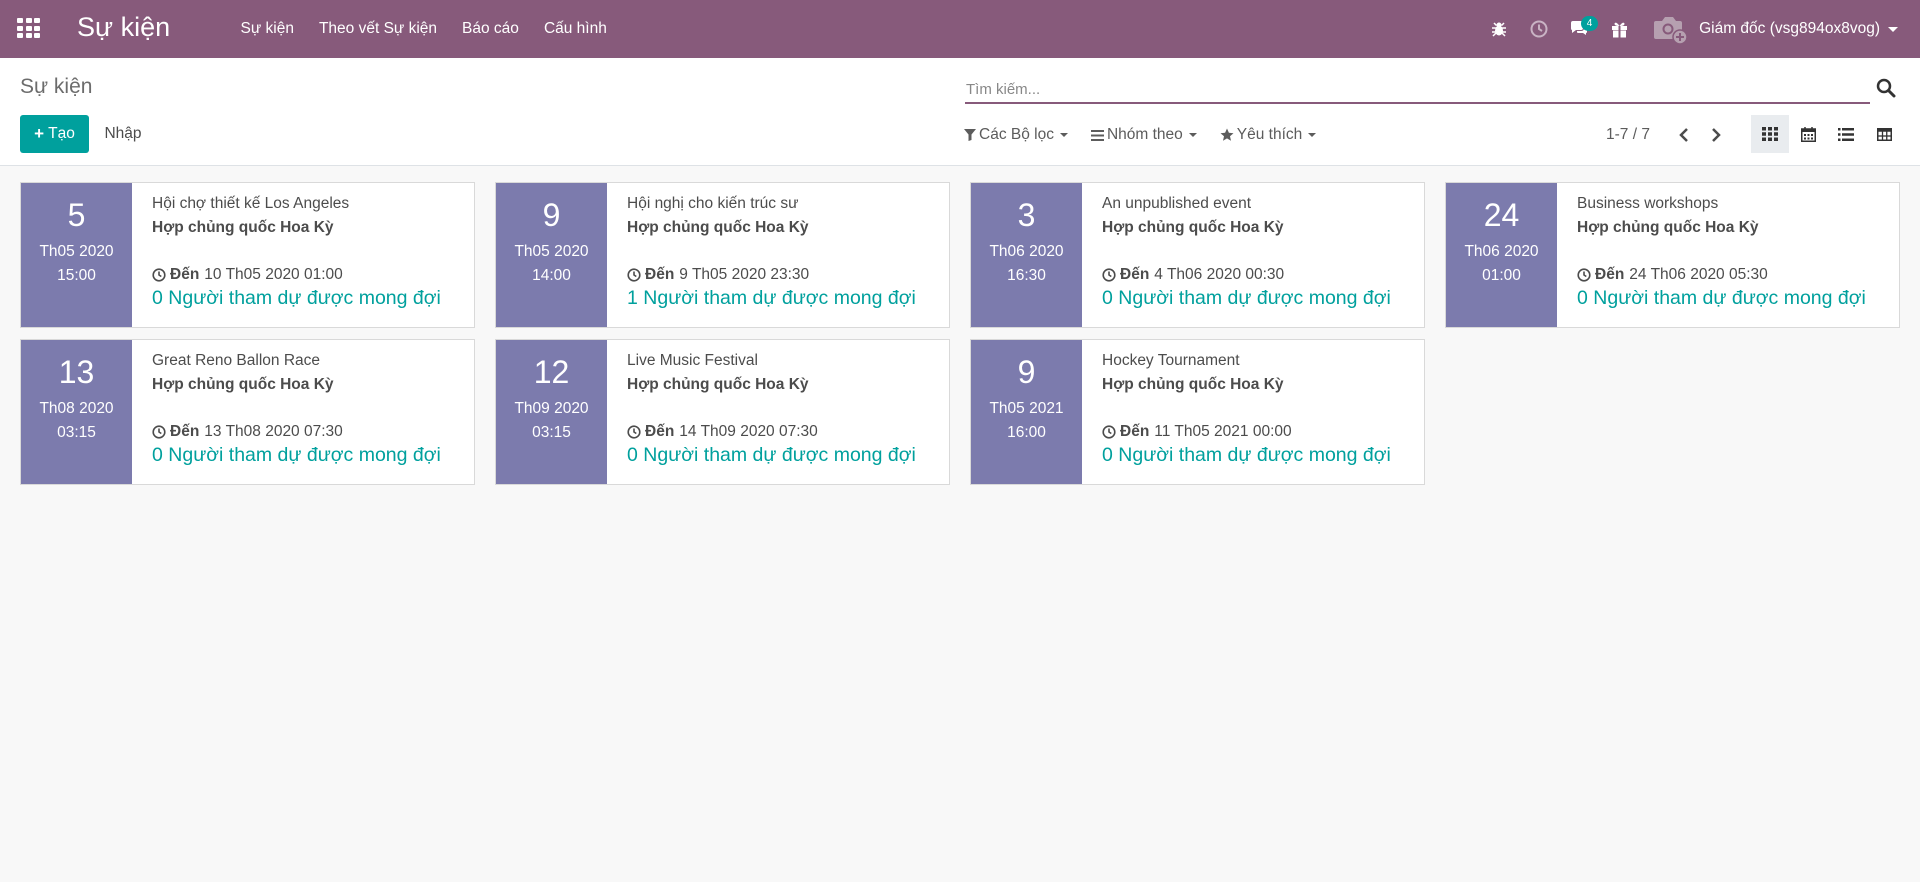 This screenshot has width=1920, height=882. I want to click on event-day: 3, so click(1026, 215).